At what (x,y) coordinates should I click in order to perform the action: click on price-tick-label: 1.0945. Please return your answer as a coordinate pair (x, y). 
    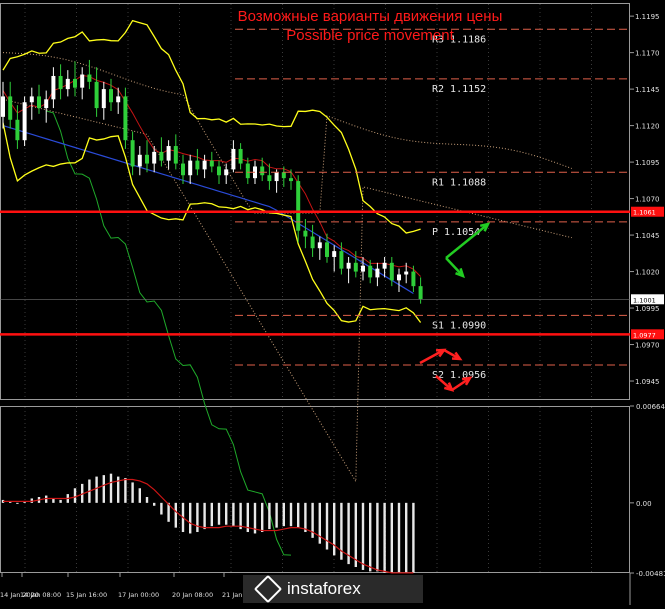
    Looking at the image, I should click on (647, 382).